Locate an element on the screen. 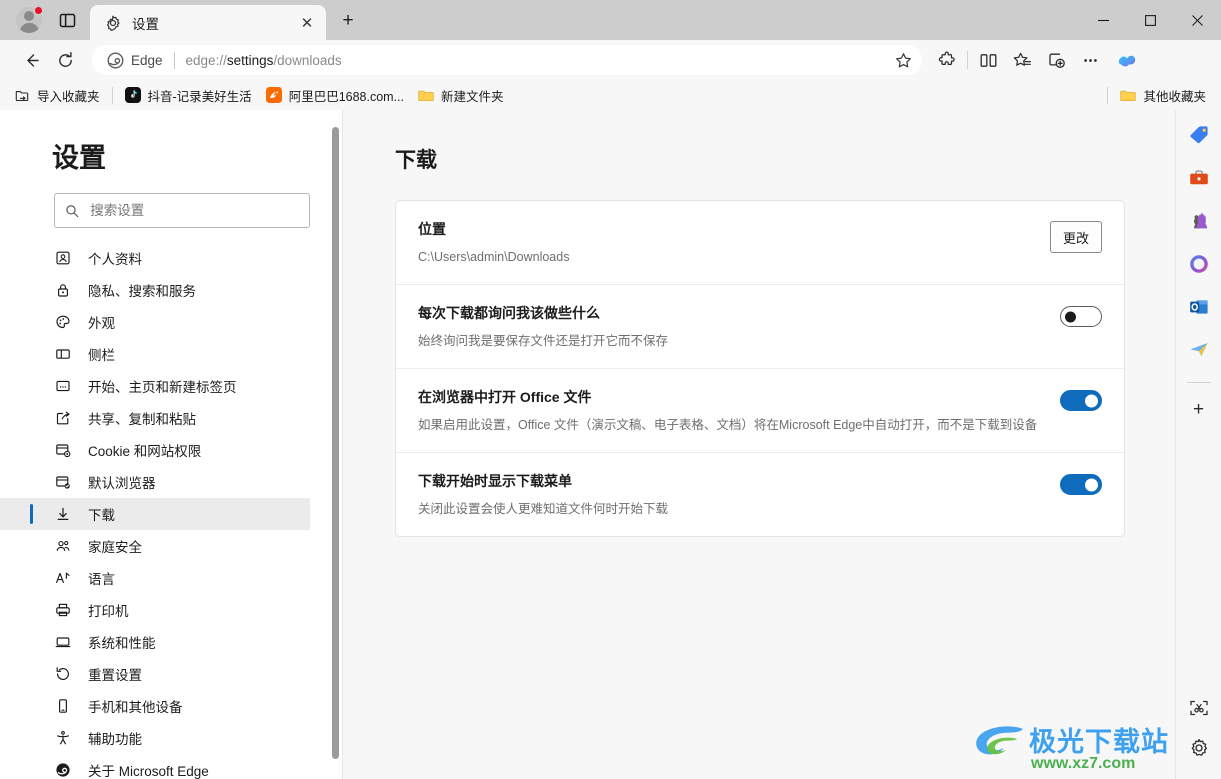 The height and width of the screenshot is (779, 1221). import-favorites-label: 导入收藏夹 is located at coordinates (68, 96).